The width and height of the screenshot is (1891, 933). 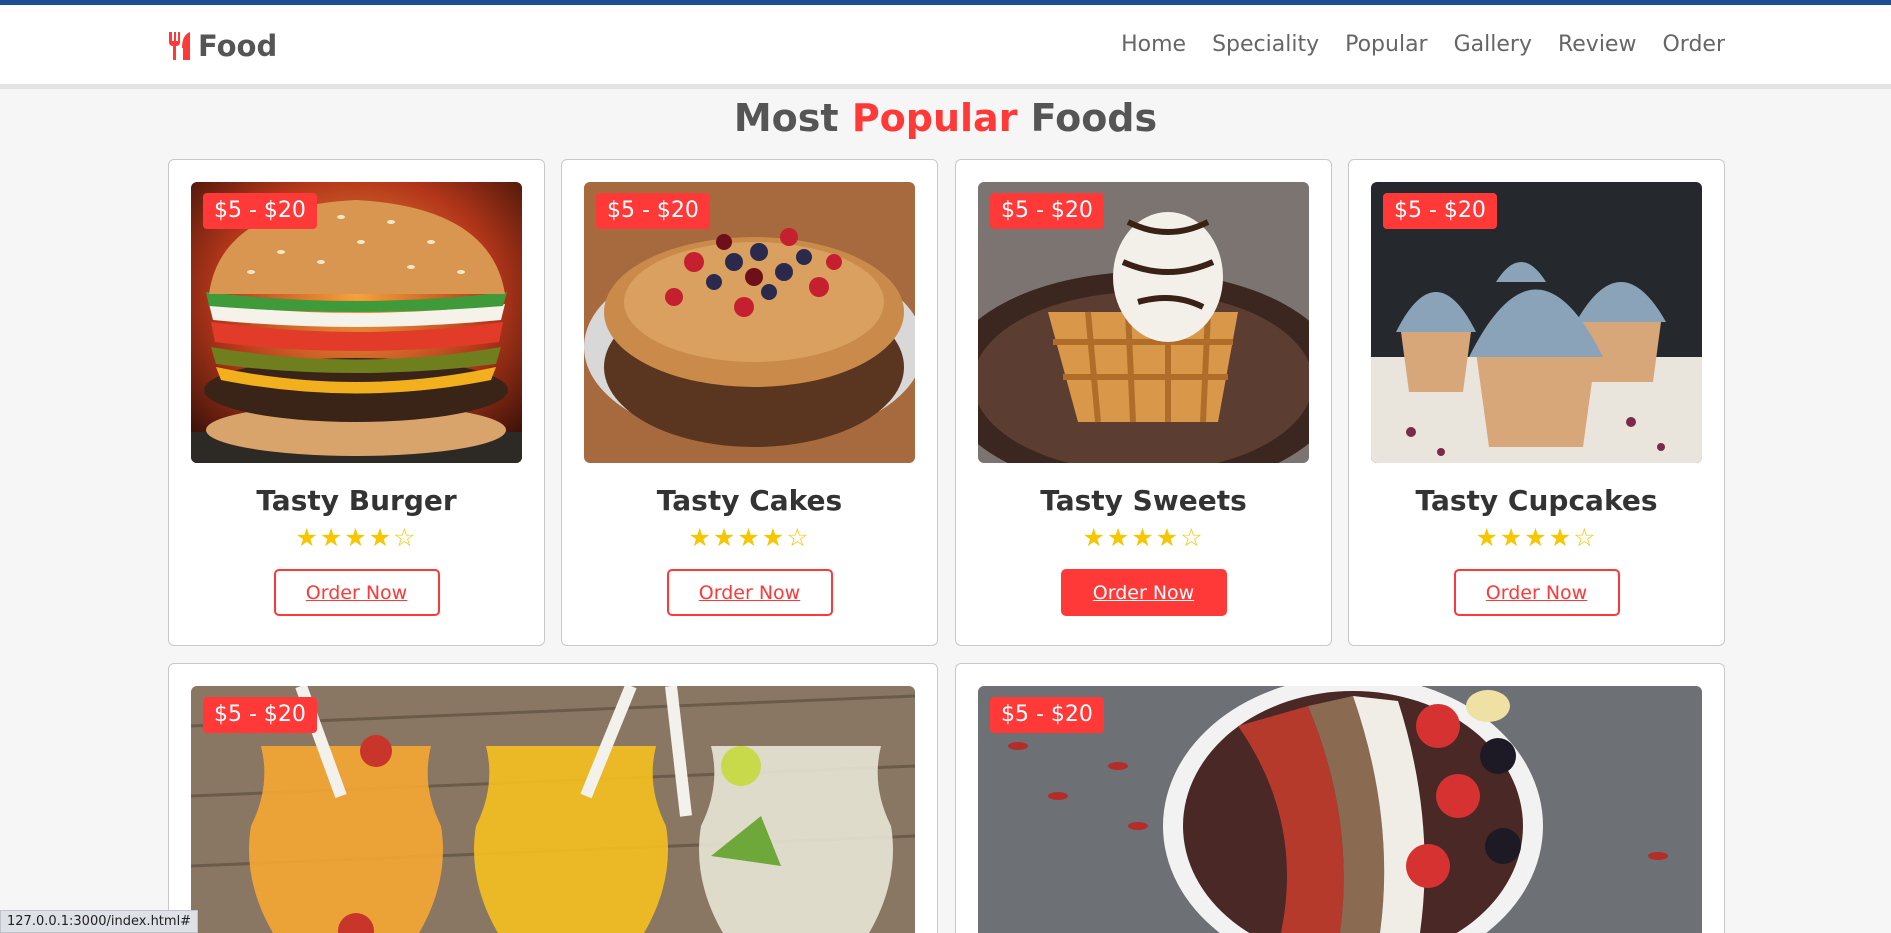 I want to click on logo: Food, so click(x=221, y=46).